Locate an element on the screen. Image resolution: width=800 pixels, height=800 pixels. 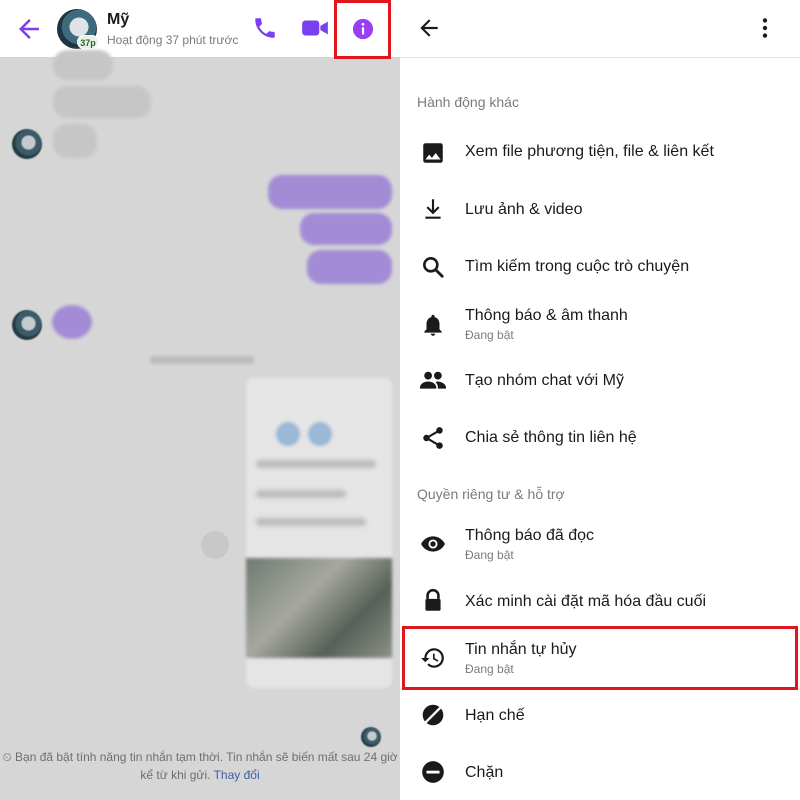
menu-item-create-group: Tạo nhóm chat với Mỹ is located at coordinates (600, 380).